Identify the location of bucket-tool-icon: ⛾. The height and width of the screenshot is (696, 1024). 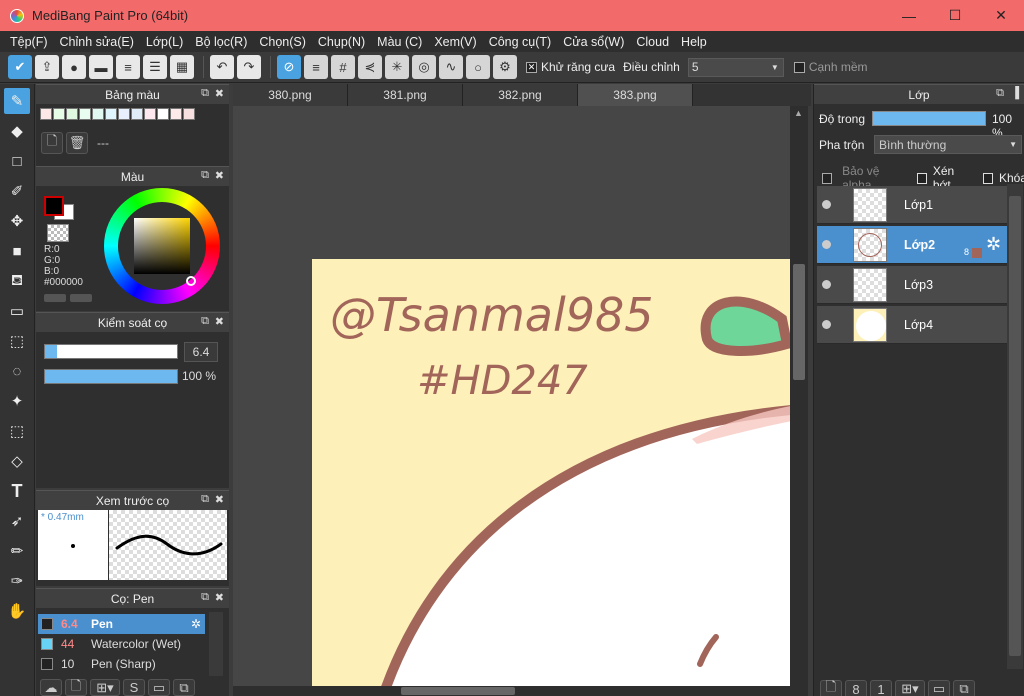
(17, 281).